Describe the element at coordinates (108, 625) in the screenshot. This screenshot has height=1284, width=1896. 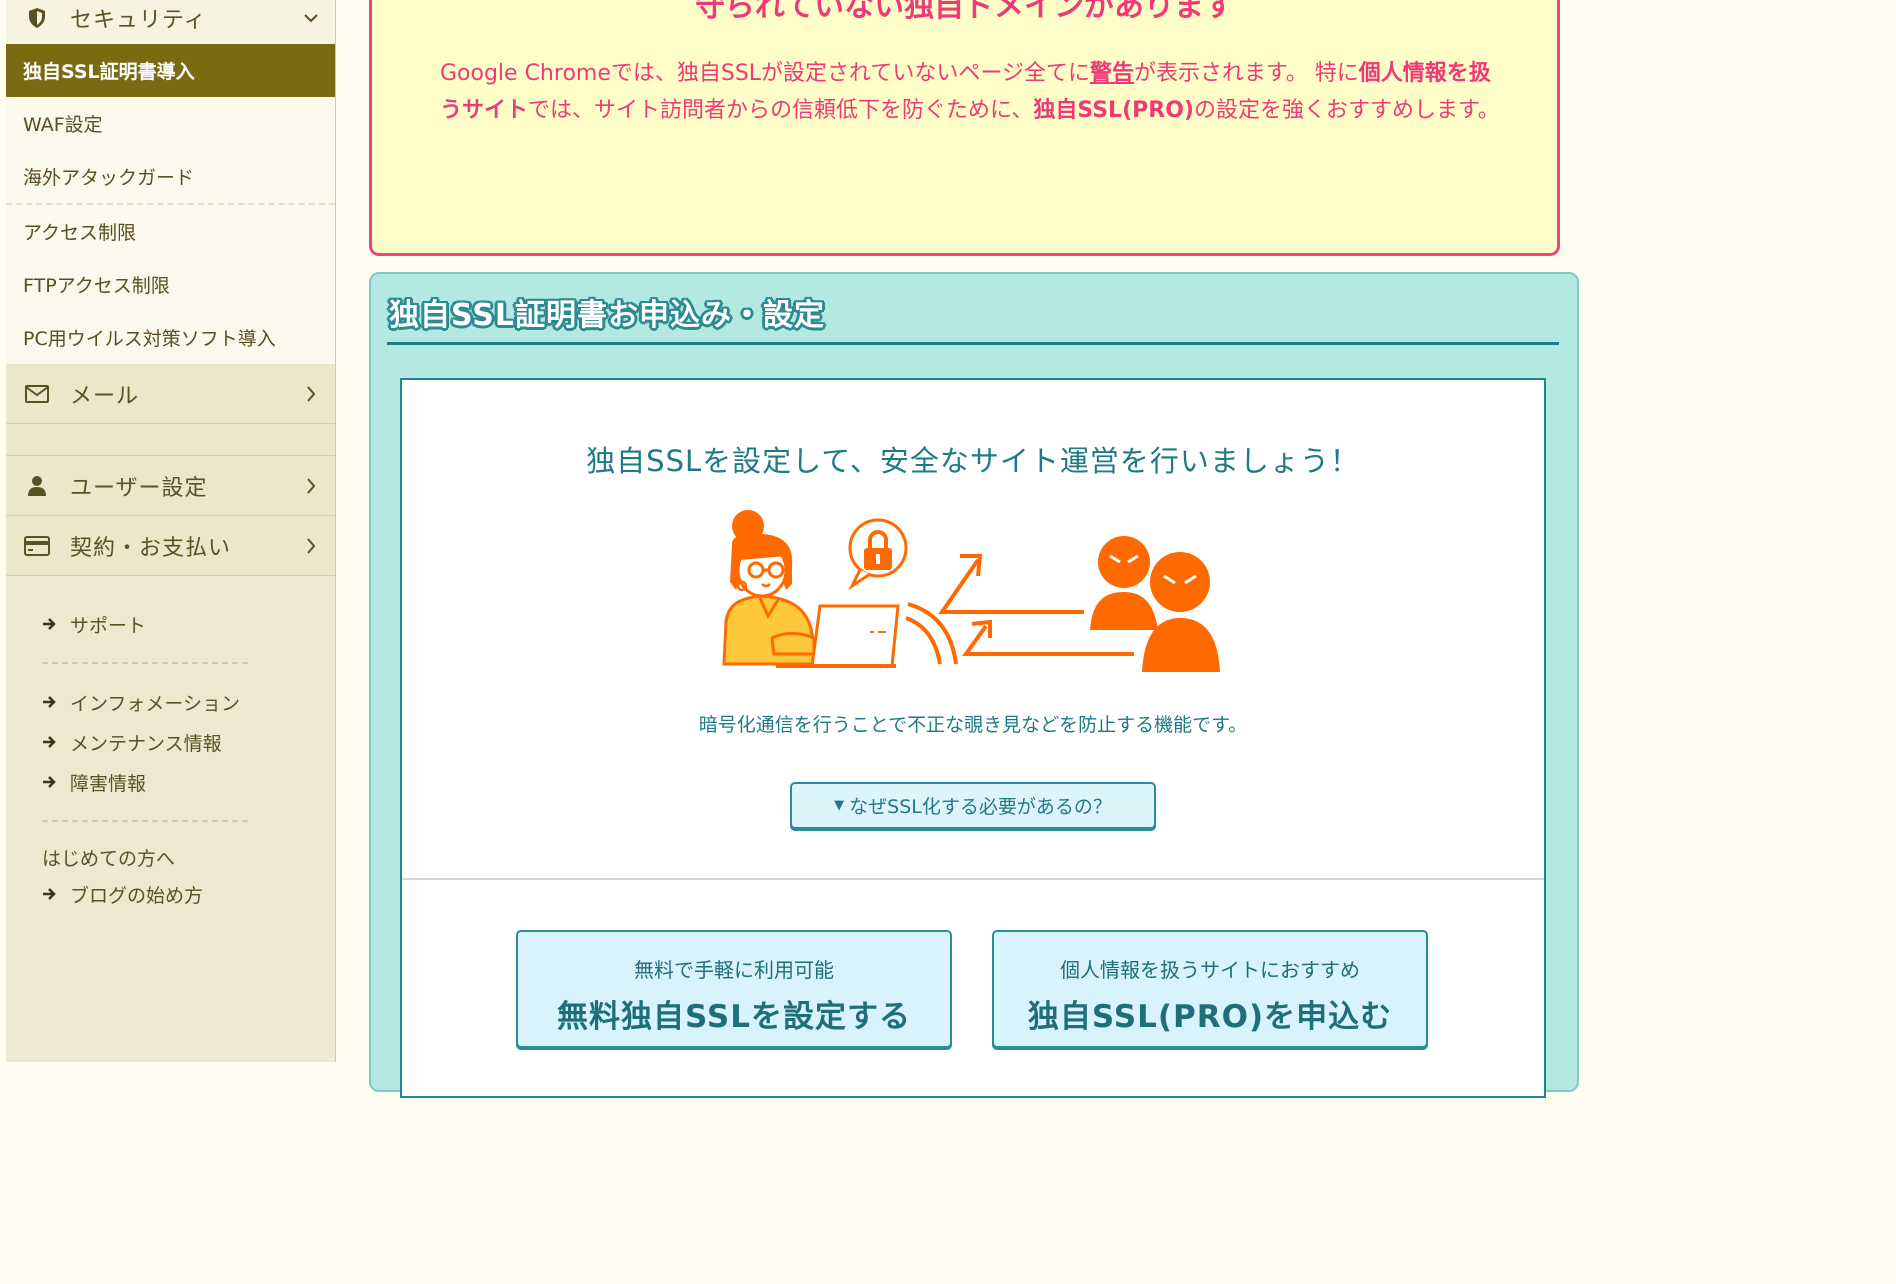
I see `sidebar-link-label: サポート` at that location.